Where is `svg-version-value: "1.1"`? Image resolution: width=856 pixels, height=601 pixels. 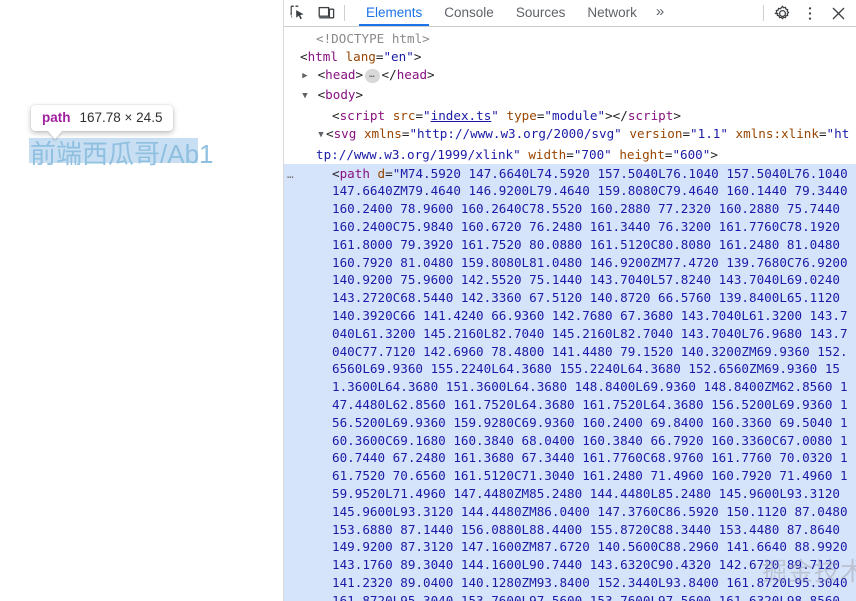
svg-version-value: "1.1" is located at coordinates (709, 133).